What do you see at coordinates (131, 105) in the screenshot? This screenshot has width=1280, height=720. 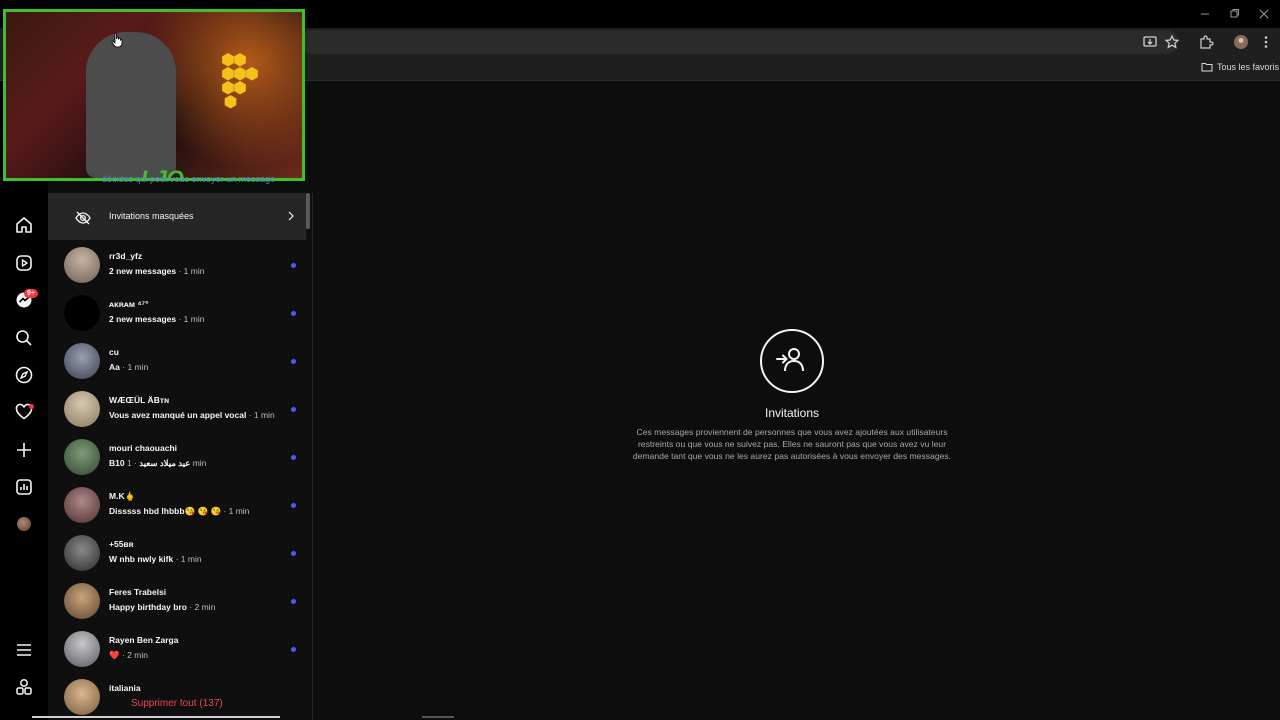 I see `webcam-person` at bounding box center [131, 105].